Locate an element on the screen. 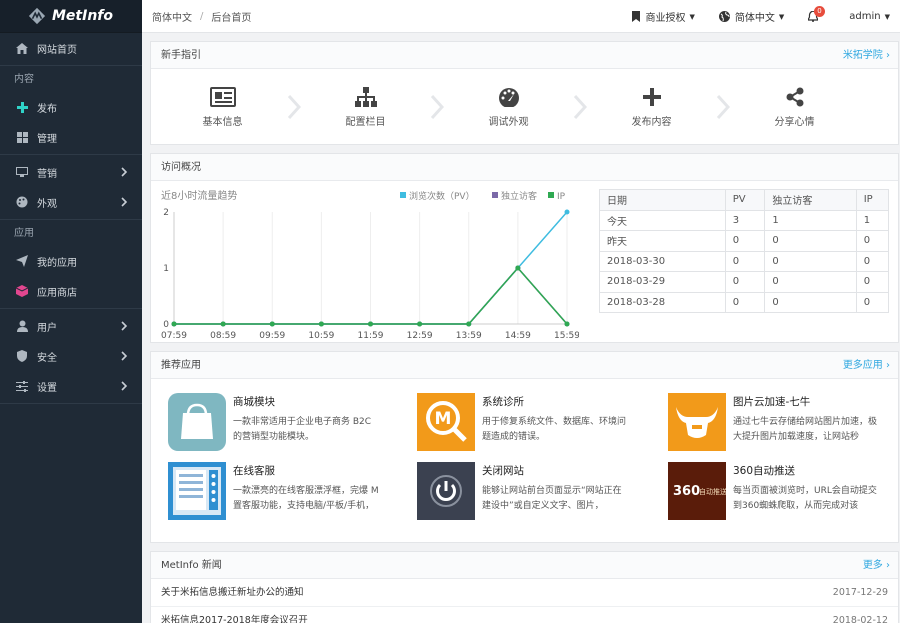  chat-window-icon is located at coordinates (197, 491).